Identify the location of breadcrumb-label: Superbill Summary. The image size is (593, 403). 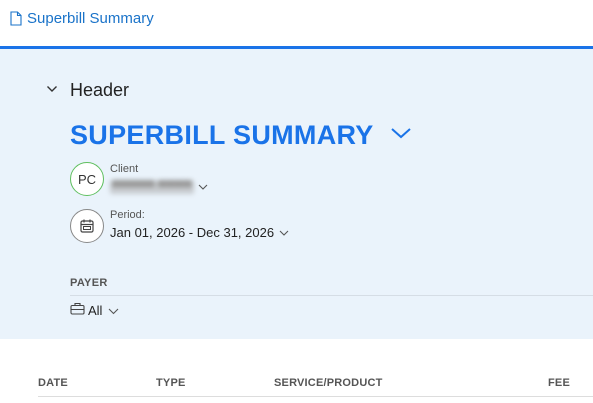
(90, 18).